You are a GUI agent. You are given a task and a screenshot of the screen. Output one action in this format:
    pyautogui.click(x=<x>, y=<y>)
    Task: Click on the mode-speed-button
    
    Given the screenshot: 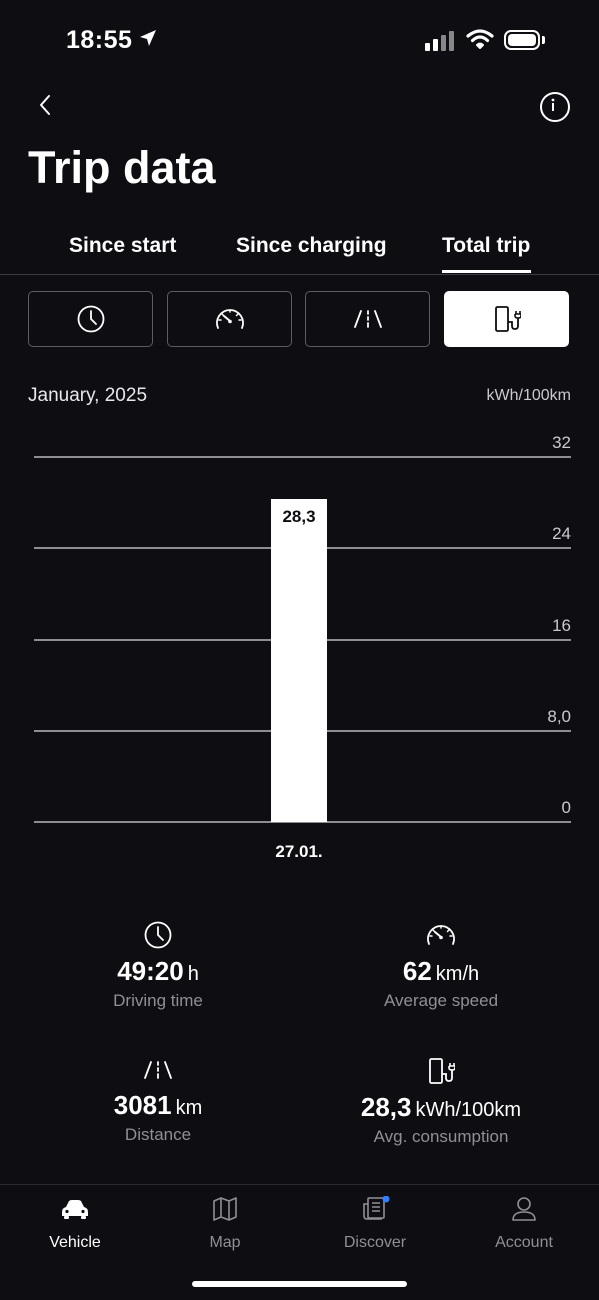 What is the action you would take?
    pyautogui.click(x=229, y=319)
    